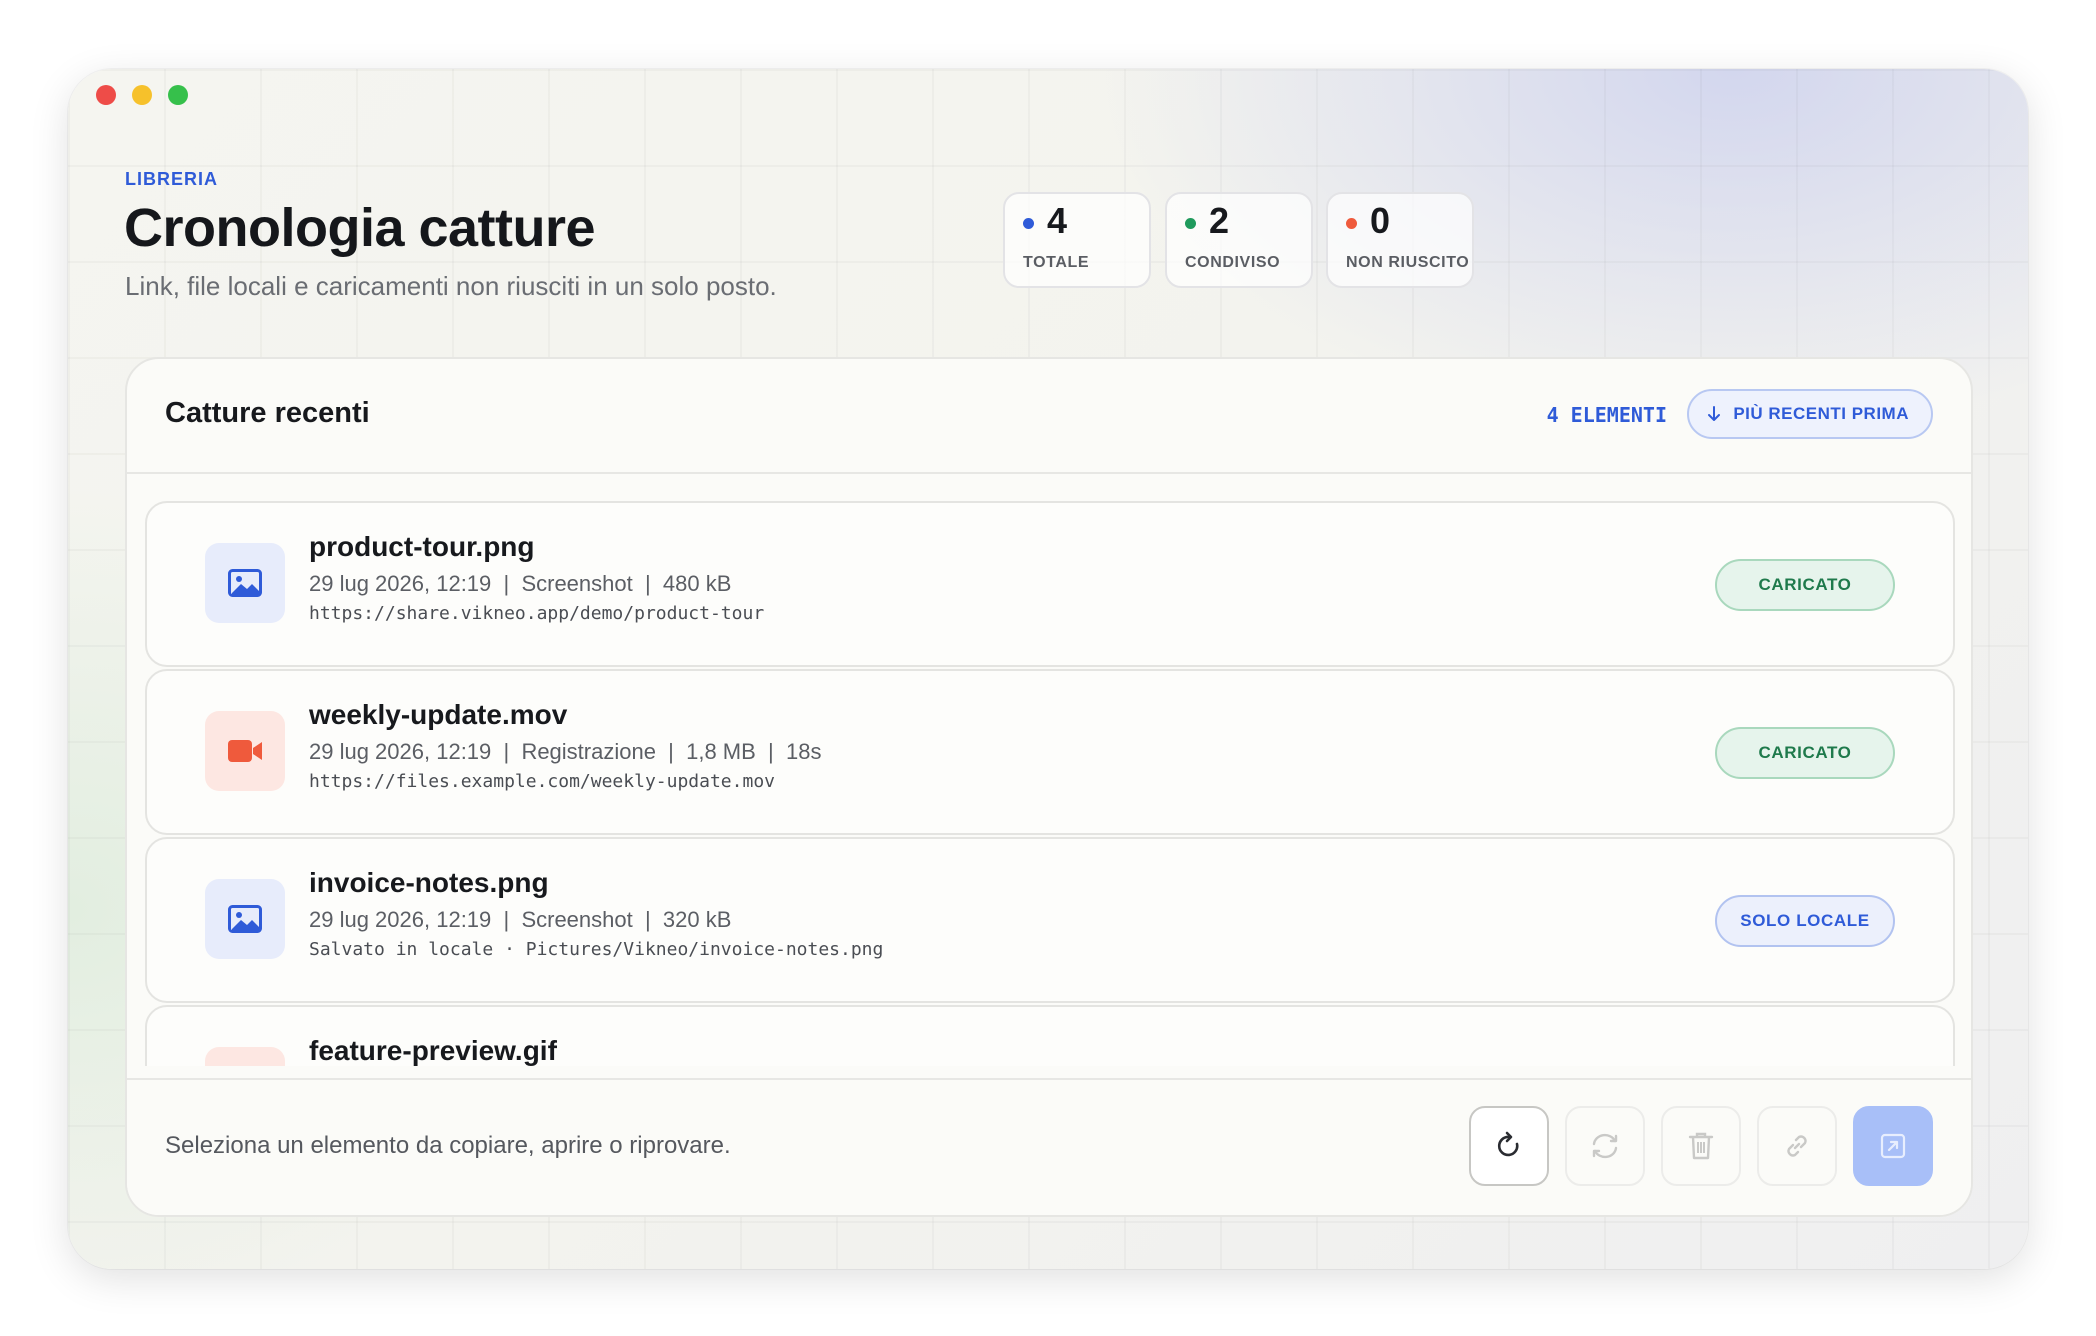  What do you see at coordinates (520, 583) in the screenshot?
I see `item-meta: 29 lug 2026, 12:19 | Screenshot | 480 kB` at bounding box center [520, 583].